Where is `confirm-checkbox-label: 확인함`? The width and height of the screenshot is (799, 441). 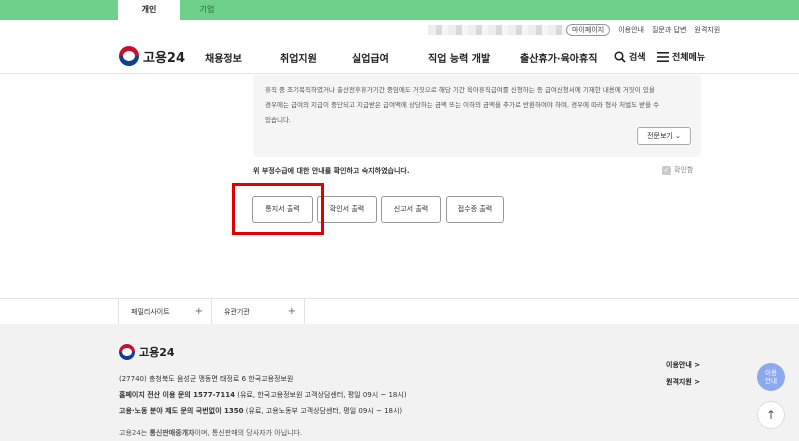
confirm-checkbox-label: 확인함 is located at coordinates (684, 170).